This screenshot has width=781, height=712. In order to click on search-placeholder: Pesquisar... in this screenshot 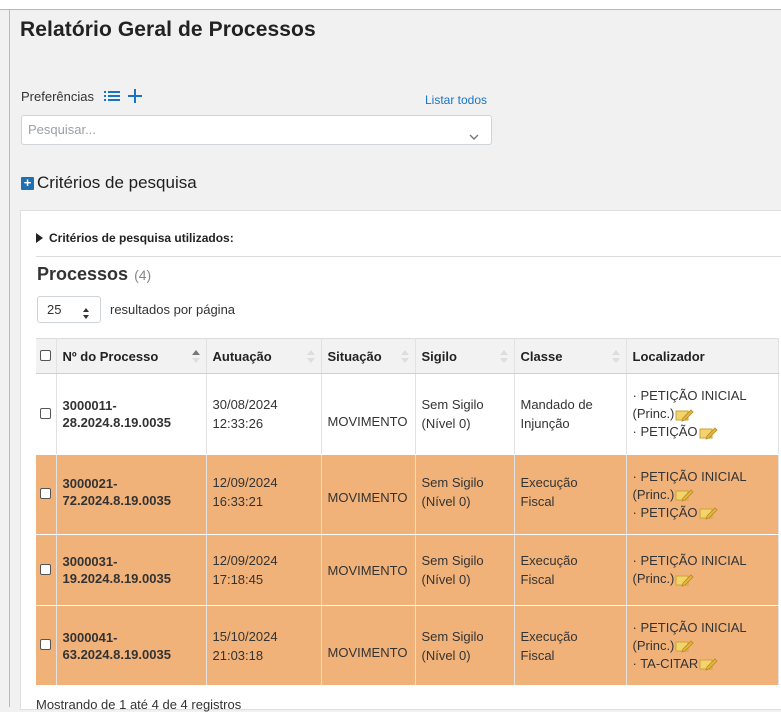, I will do `click(62, 129)`.